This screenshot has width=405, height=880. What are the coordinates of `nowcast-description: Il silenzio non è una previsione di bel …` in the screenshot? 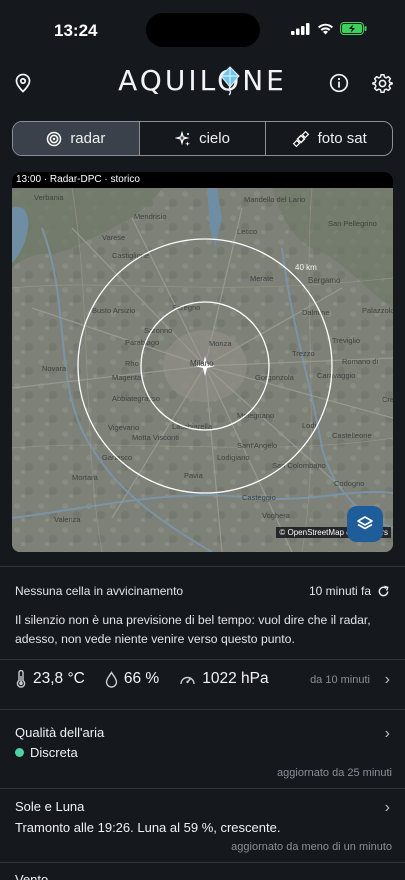 It's located at (193, 629).